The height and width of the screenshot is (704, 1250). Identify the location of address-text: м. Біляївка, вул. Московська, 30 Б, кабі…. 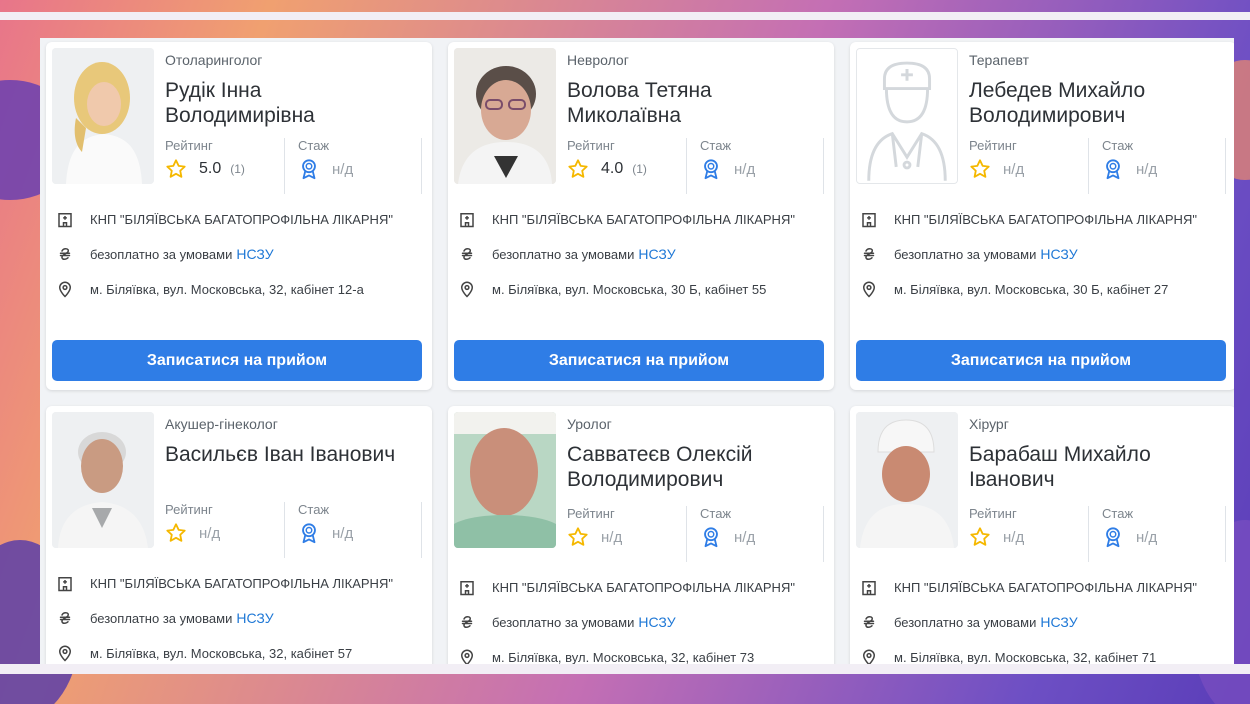
(1031, 289).